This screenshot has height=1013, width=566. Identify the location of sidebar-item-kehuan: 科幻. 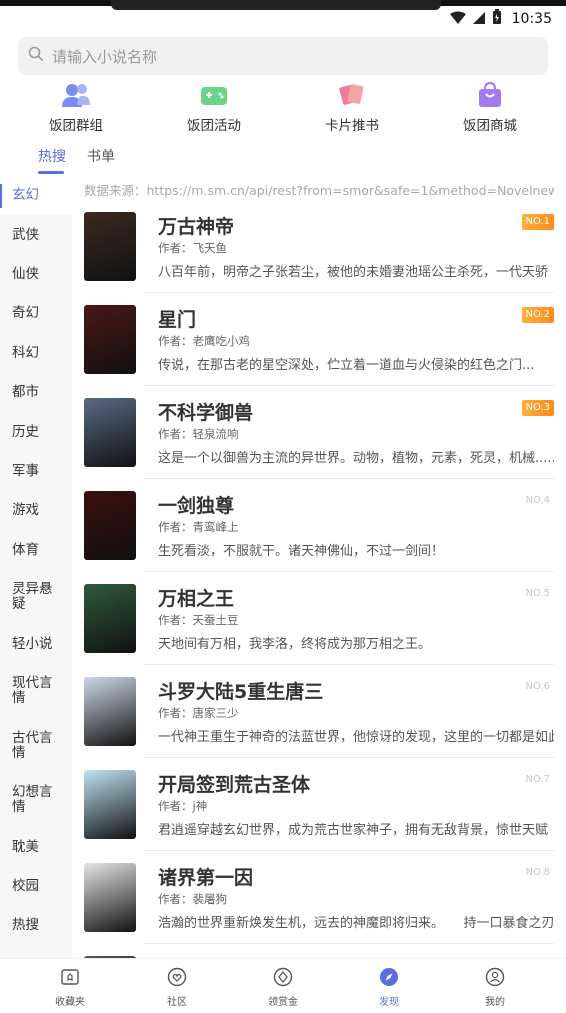
(37, 353).